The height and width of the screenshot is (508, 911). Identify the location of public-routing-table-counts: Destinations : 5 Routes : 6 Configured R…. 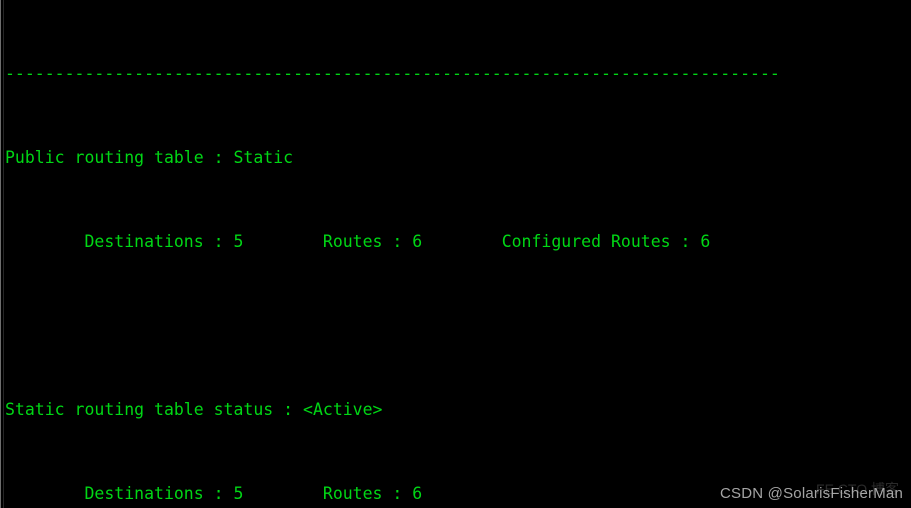
(358, 241).